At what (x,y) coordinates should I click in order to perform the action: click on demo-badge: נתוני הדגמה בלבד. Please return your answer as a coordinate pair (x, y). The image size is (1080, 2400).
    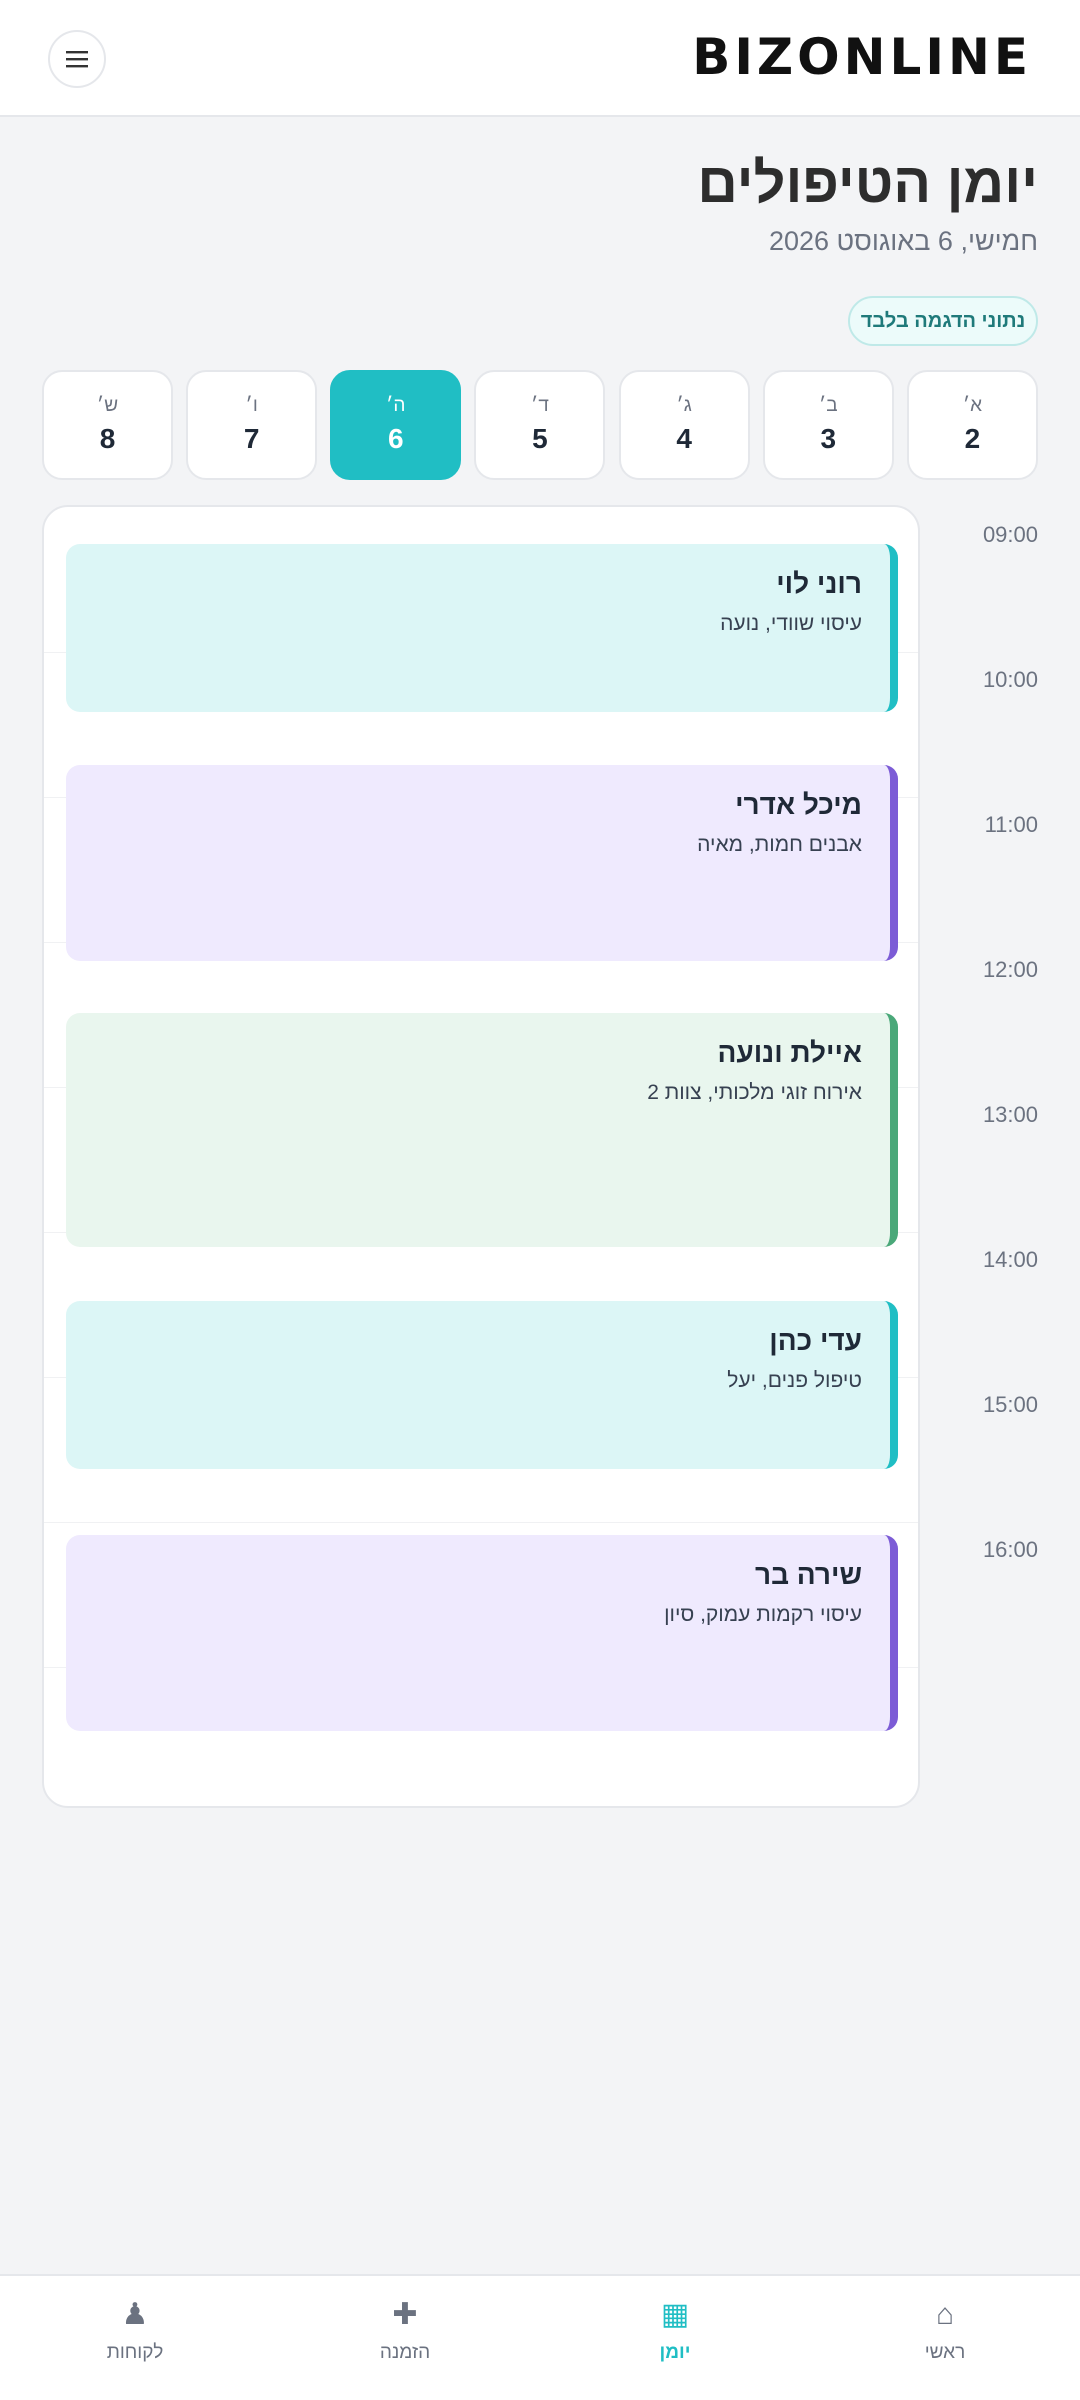
    Looking at the image, I should click on (943, 321).